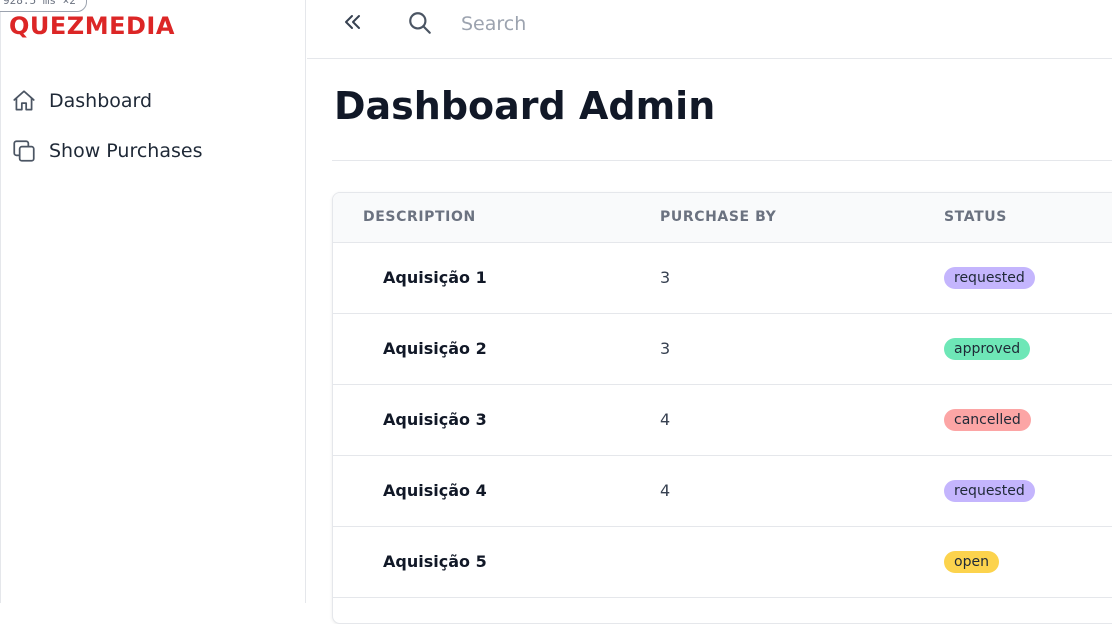 This screenshot has width=1112, height=624. I want to click on cell-status: approved, so click(1028, 348).